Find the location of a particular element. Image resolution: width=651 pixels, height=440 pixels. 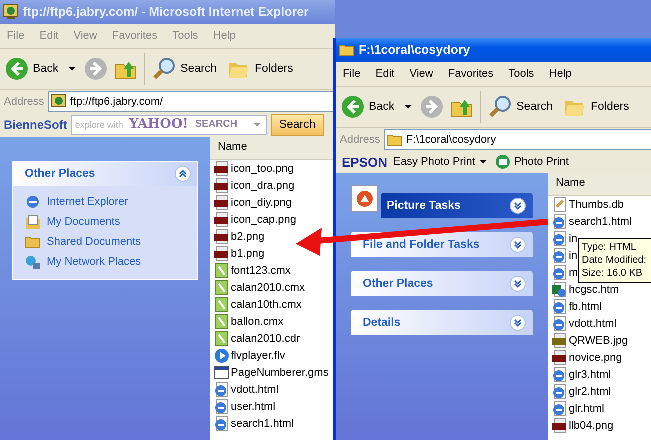

photo-print-button: Photo Print is located at coordinates (532, 162).